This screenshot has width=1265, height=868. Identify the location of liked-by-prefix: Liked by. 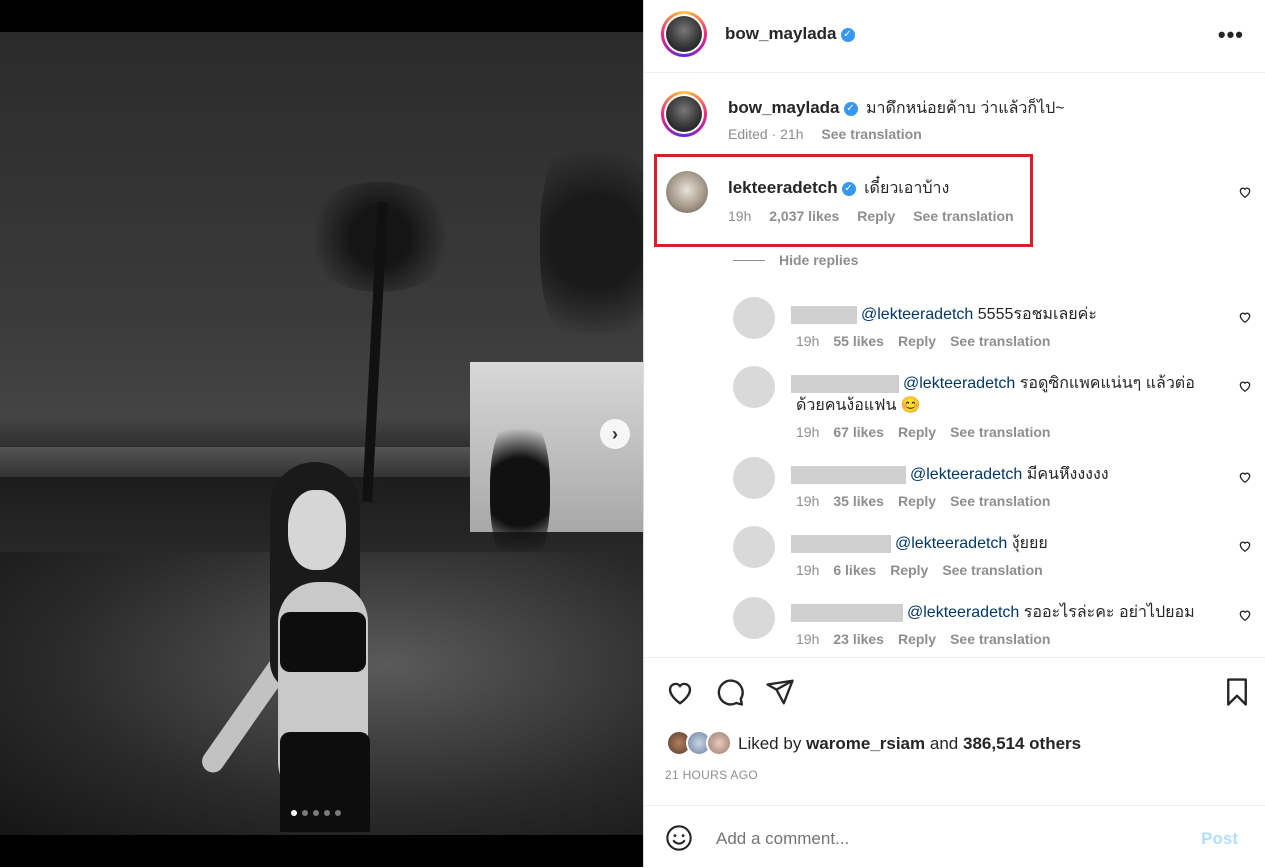
(770, 743).